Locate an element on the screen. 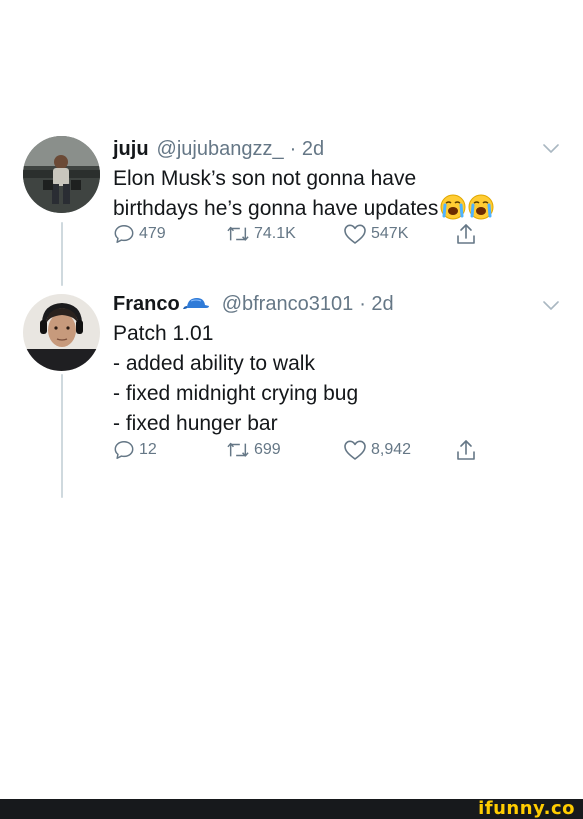 The height and width of the screenshot is (819, 583). tweet-1-display-name: juju is located at coordinates (131, 149).